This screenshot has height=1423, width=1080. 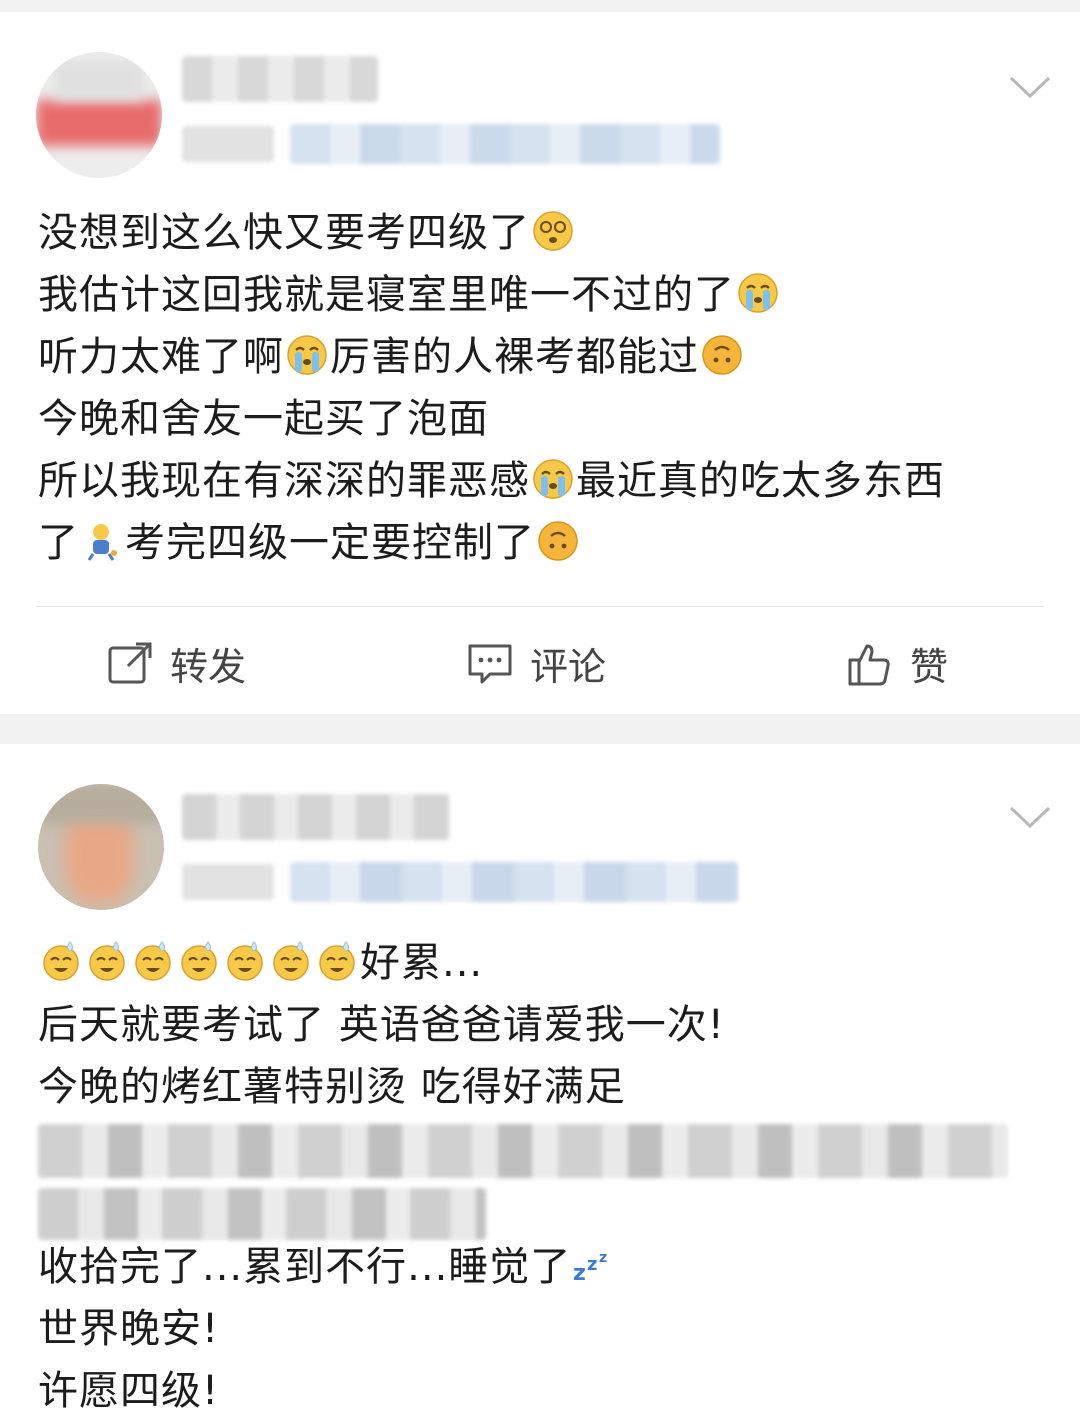 I want to click on post-text: 收拾完了...累到不行...睡觉了, so click(x=305, y=1267).